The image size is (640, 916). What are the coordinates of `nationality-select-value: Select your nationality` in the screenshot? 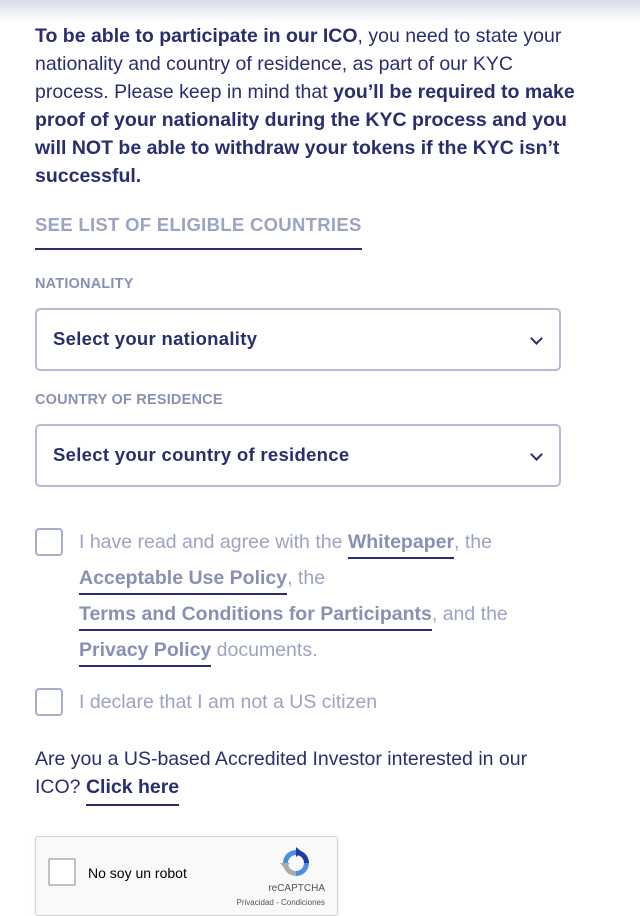 It's located at (155, 338).